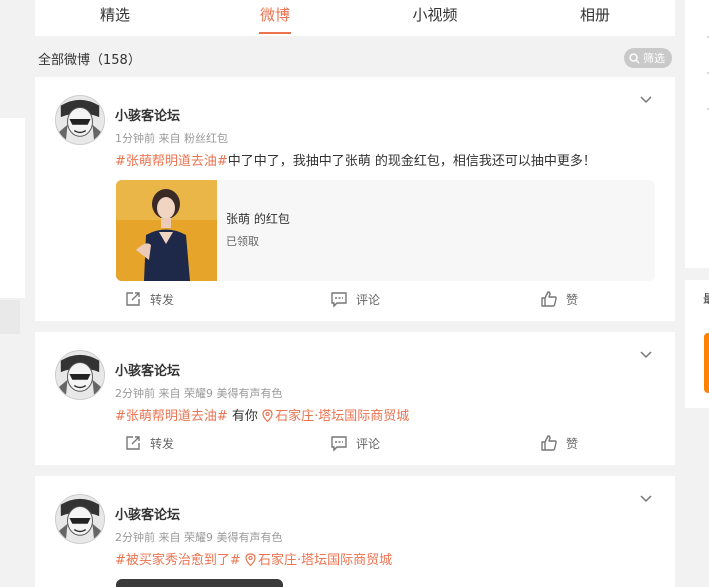 The width and height of the screenshot is (709, 587). Describe the element at coordinates (89, 60) in the screenshot. I see `post-count: 全部微博（158）` at that location.